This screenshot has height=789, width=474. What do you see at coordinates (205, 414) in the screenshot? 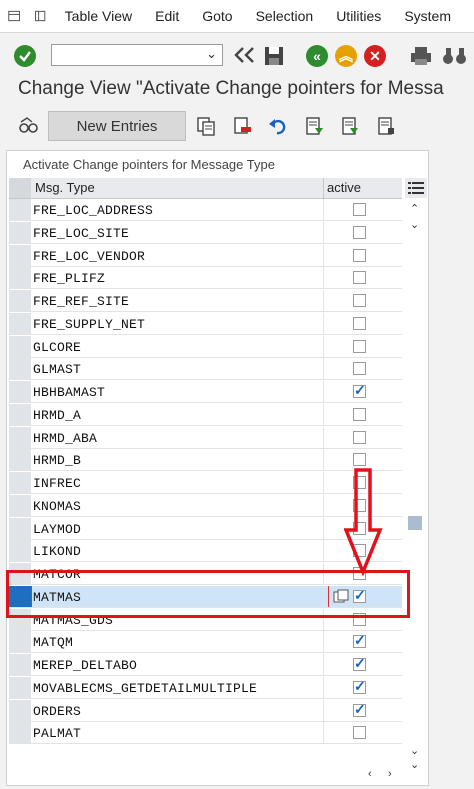
I see `table-row: HRMD_A` at bounding box center [205, 414].